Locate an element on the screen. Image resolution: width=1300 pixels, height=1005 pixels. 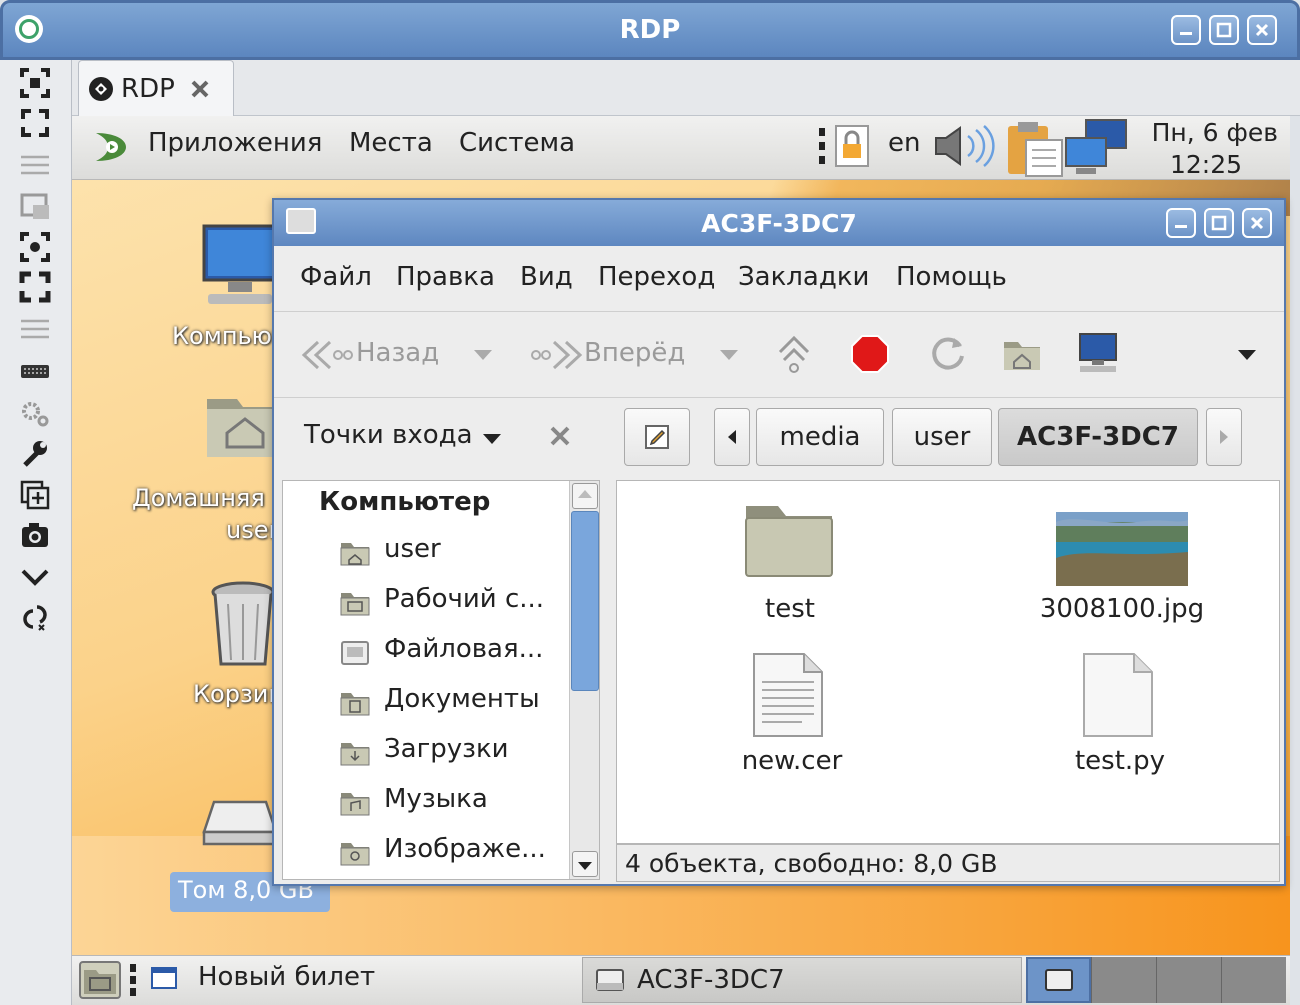
stop-icon is located at coordinates (870, 354).